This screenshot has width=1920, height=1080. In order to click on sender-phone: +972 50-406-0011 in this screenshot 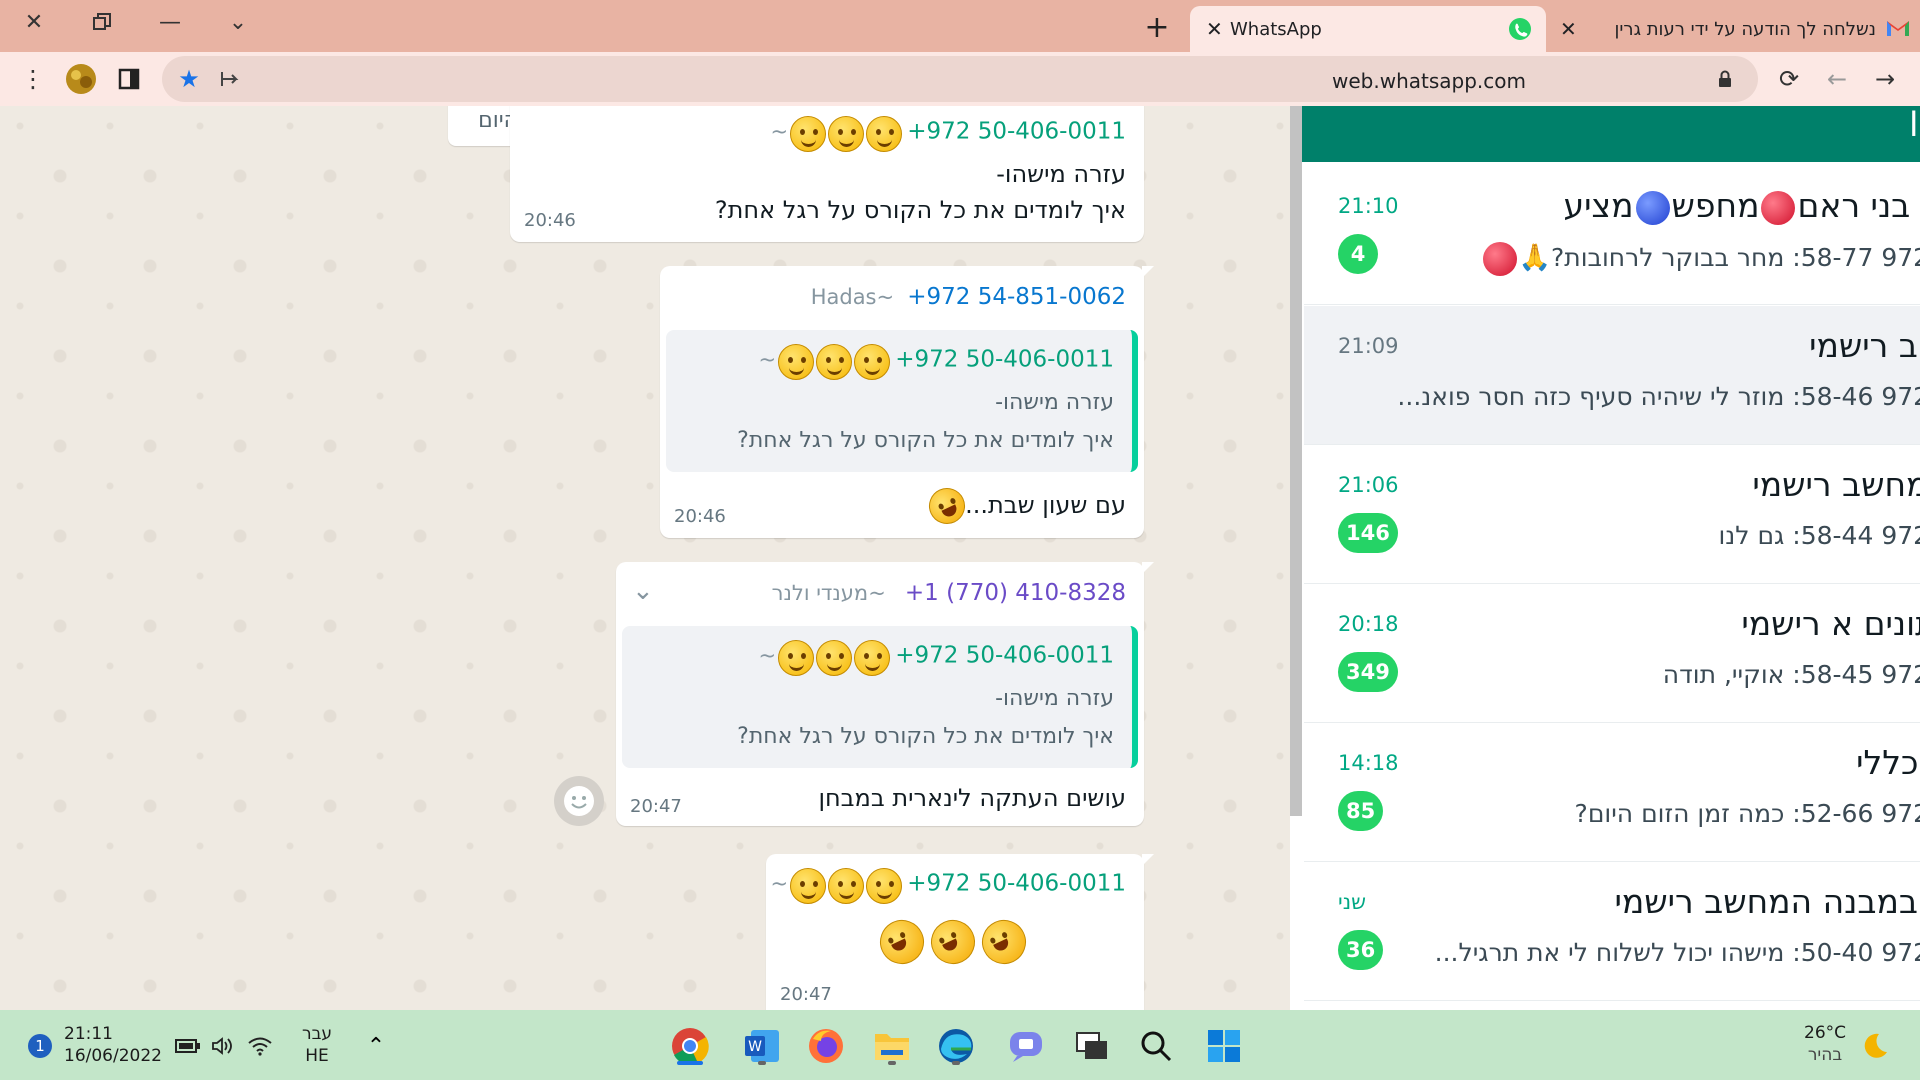, I will do `click(1016, 883)`.